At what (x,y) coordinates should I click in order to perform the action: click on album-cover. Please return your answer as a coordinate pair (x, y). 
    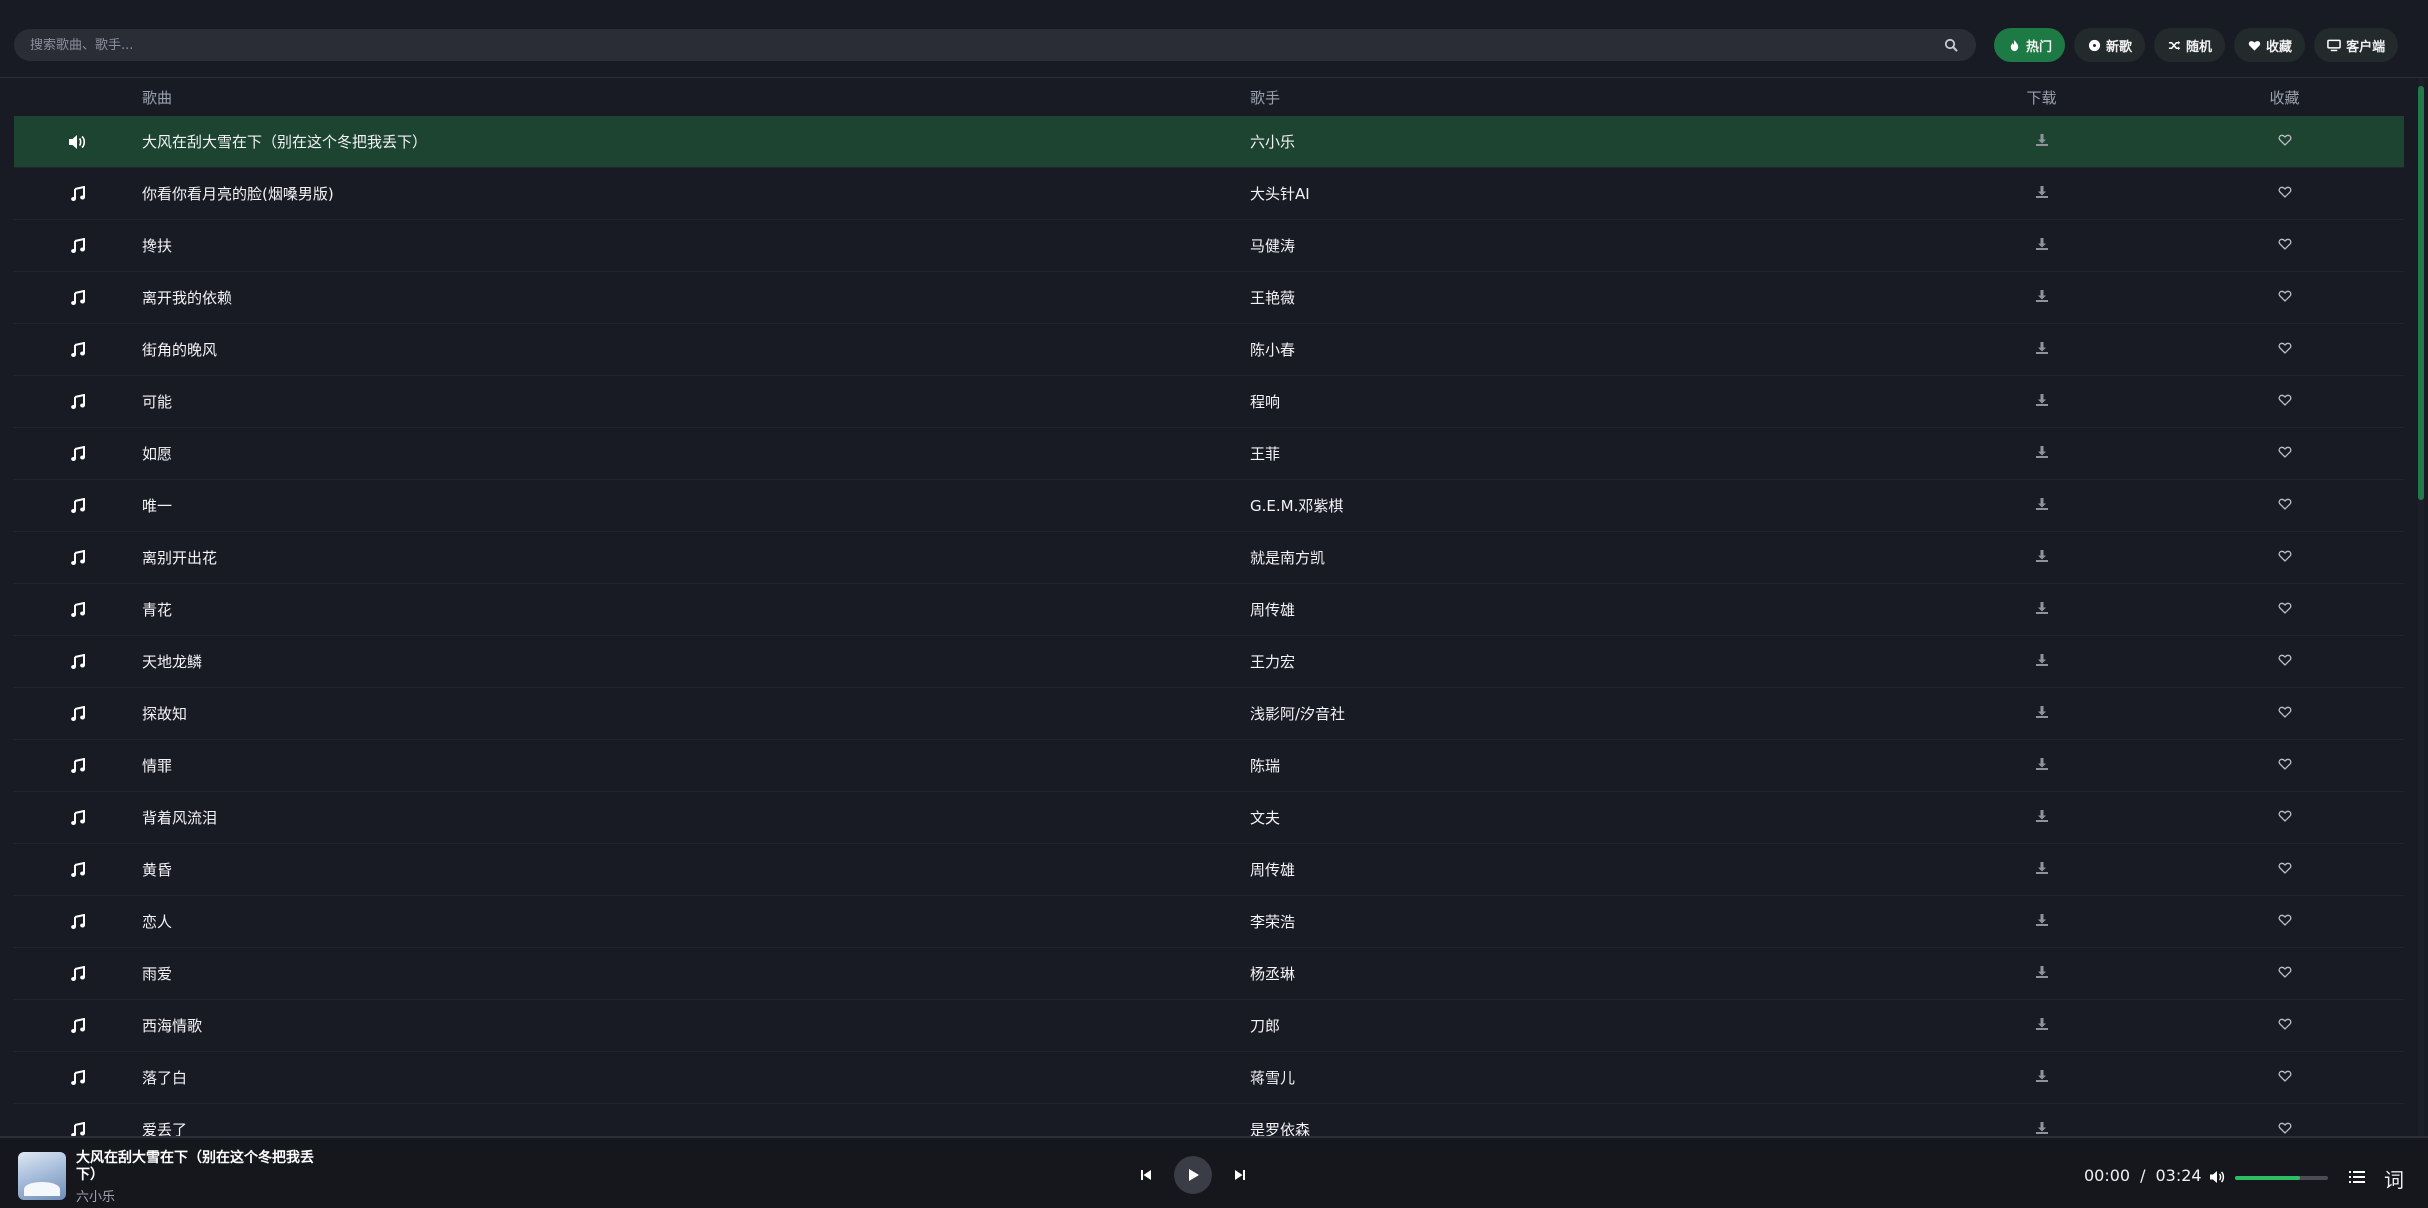
    Looking at the image, I should click on (42, 1176).